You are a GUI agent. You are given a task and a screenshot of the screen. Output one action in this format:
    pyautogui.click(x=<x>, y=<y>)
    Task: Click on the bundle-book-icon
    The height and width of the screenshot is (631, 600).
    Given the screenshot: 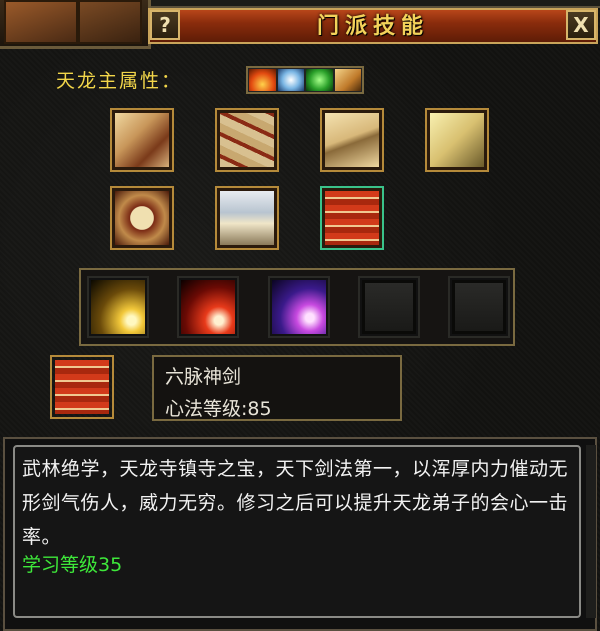 What is the action you would take?
    pyautogui.click(x=247, y=140)
    